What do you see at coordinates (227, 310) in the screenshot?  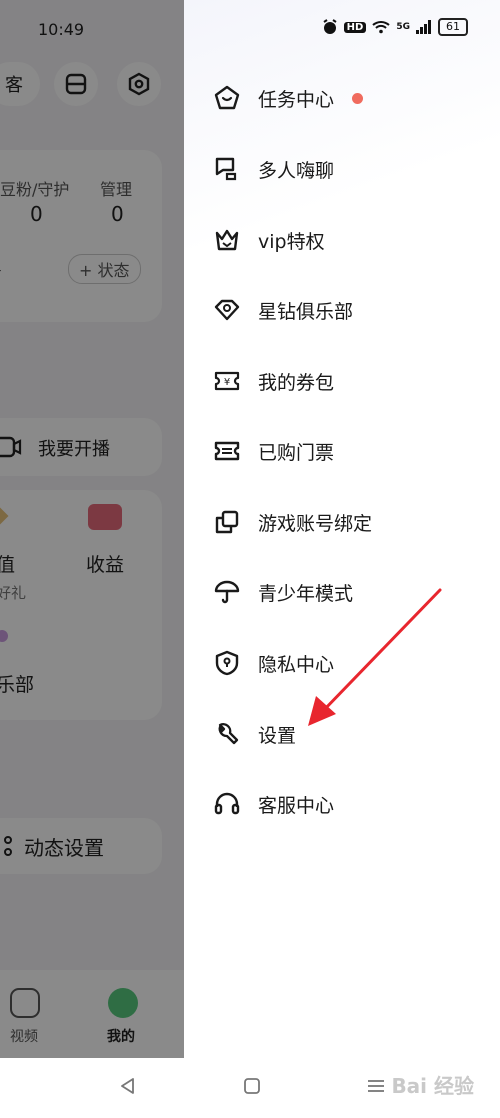 I see `diamond-club-icon` at bounding box center [227, 310].